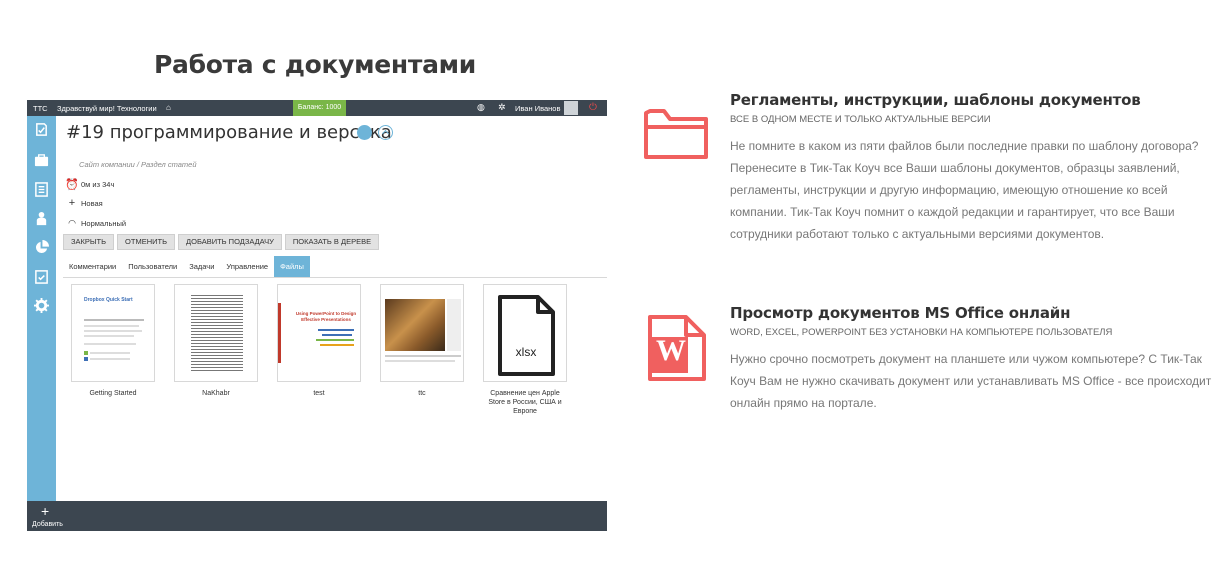 Image resolution: width=1224 pixels, height=561 pixels. What do you see at coordinates (676, 134) in the screenshot?
I see `folder-icon` at bounding box center [676, 134].